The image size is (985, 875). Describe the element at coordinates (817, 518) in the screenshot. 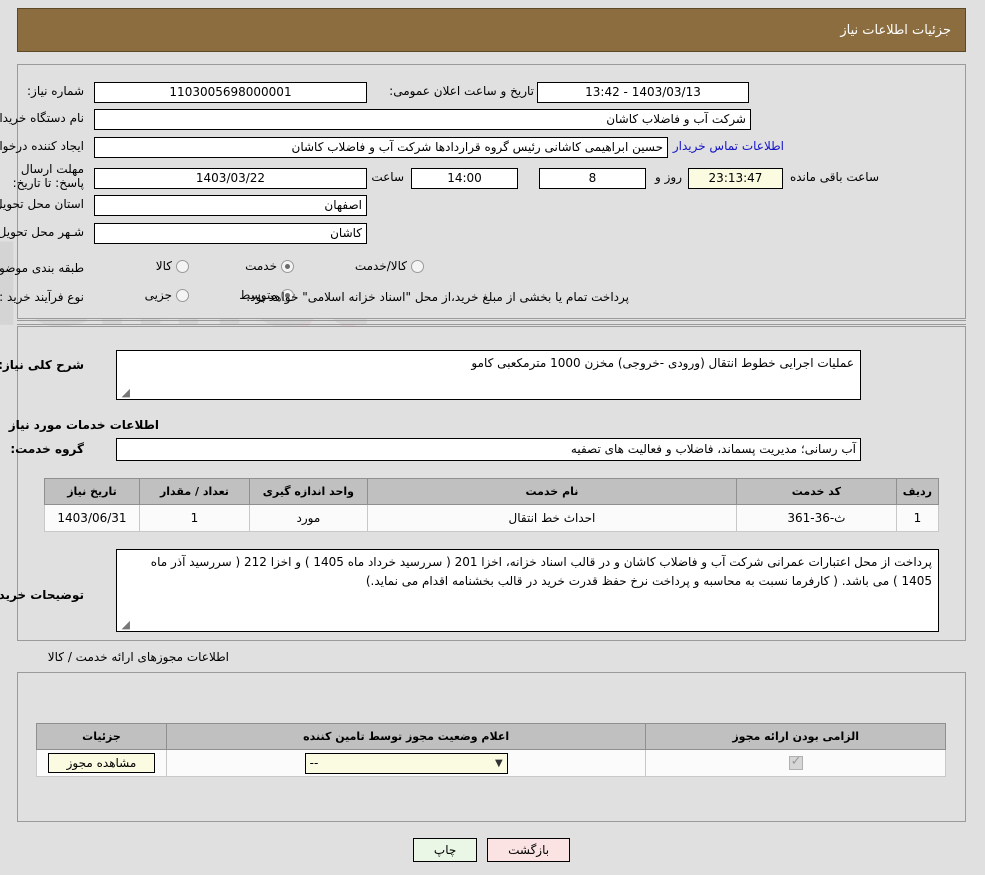

I see `cell-code: ث-36-361` at that location.